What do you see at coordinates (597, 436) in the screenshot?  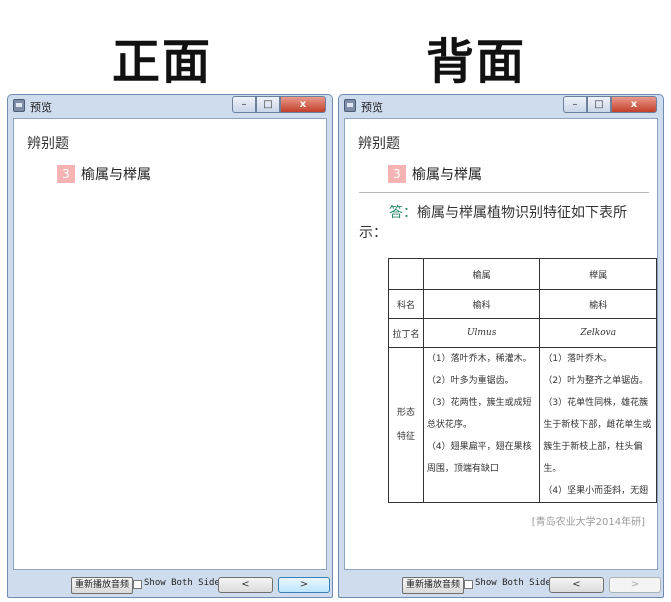 I see `trait-line: （3）花单性同株，雄花簇生于新枝下部，雌花单生或簇生于新枝上部，柱头偏生。` at bounding box center [597, 436].